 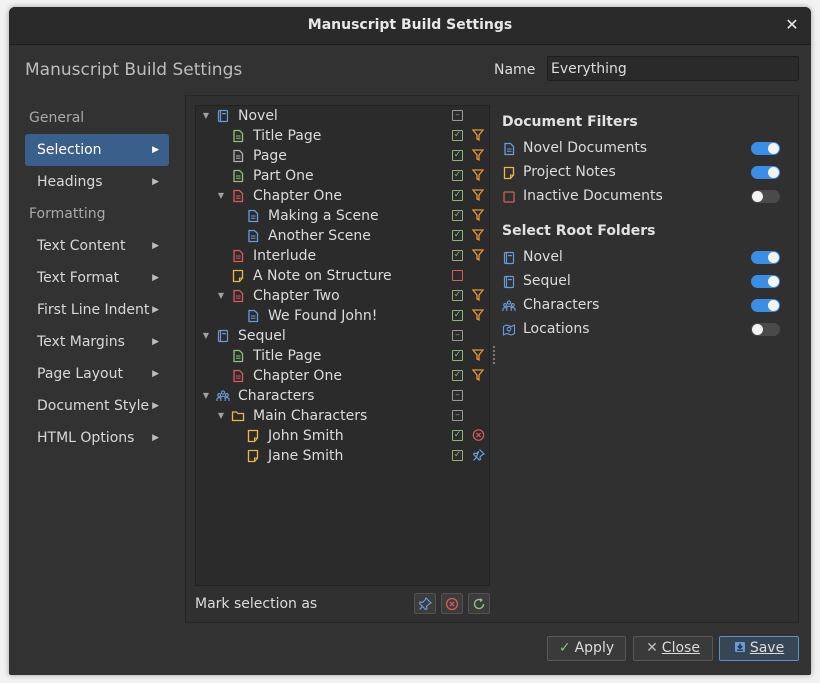 I want to click on mark-included-button, so click(x=425, y=603).